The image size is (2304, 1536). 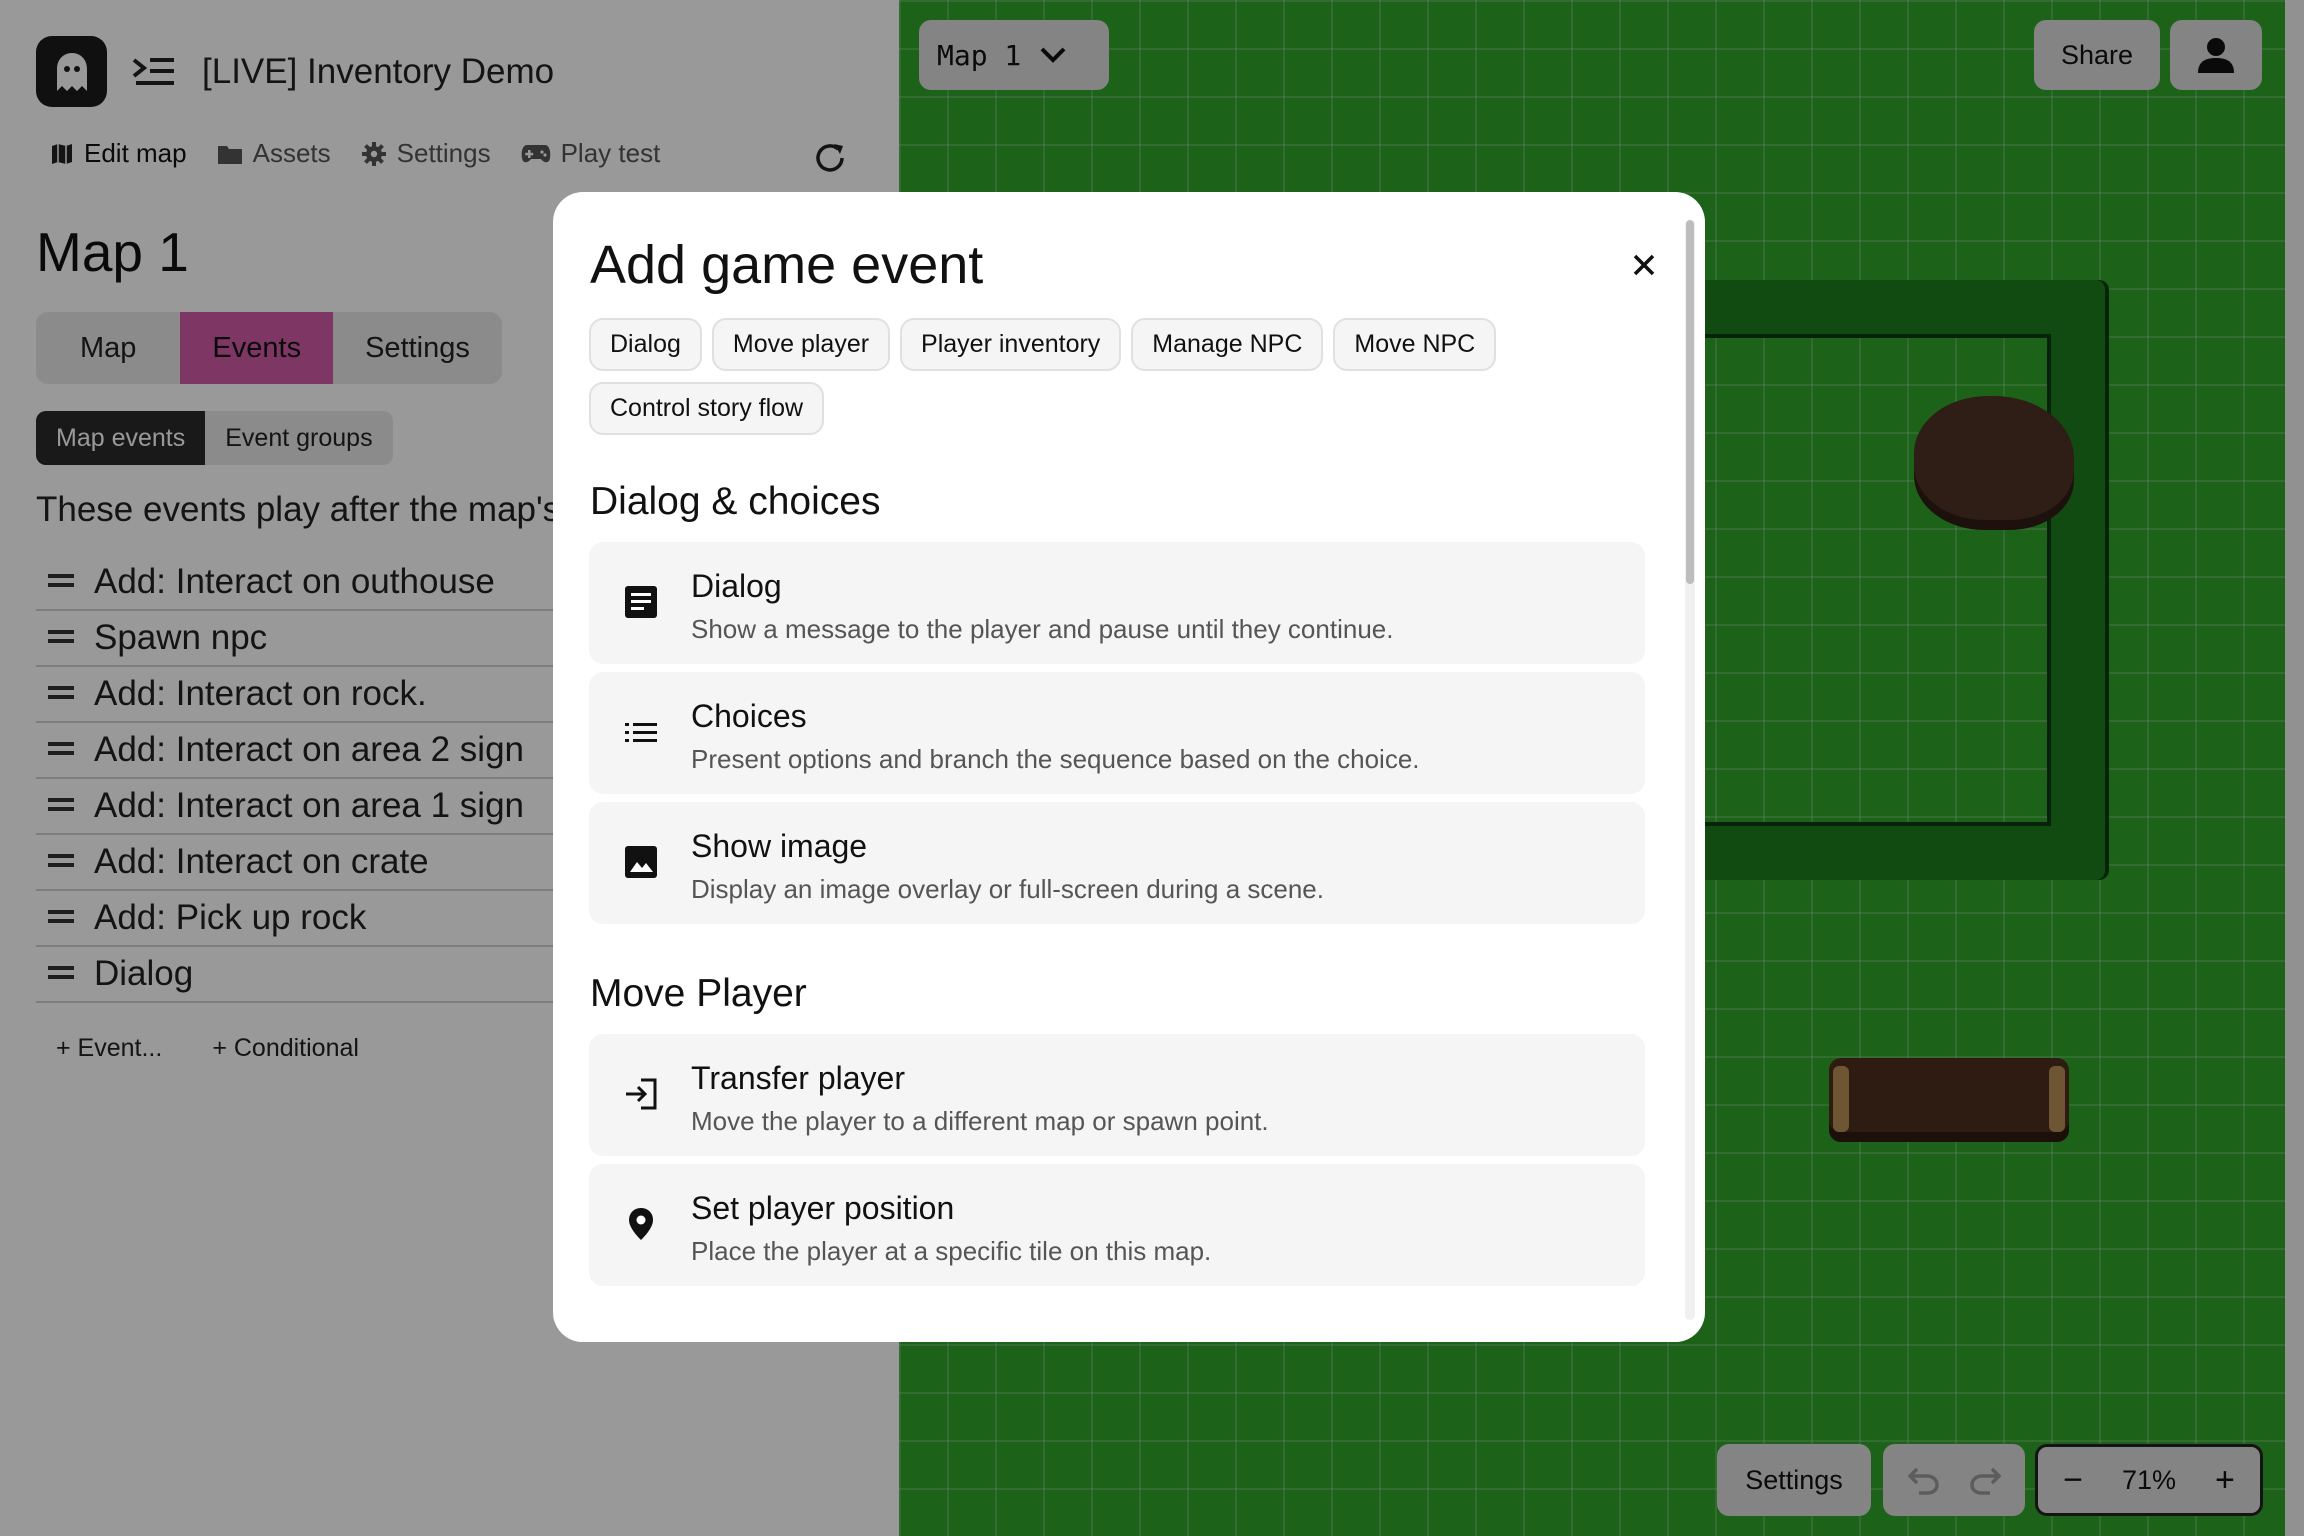 What do you see at coordinates (779, 846) in the screenshot?
I see `option-title: Show image` at bounding box center [779, 846].